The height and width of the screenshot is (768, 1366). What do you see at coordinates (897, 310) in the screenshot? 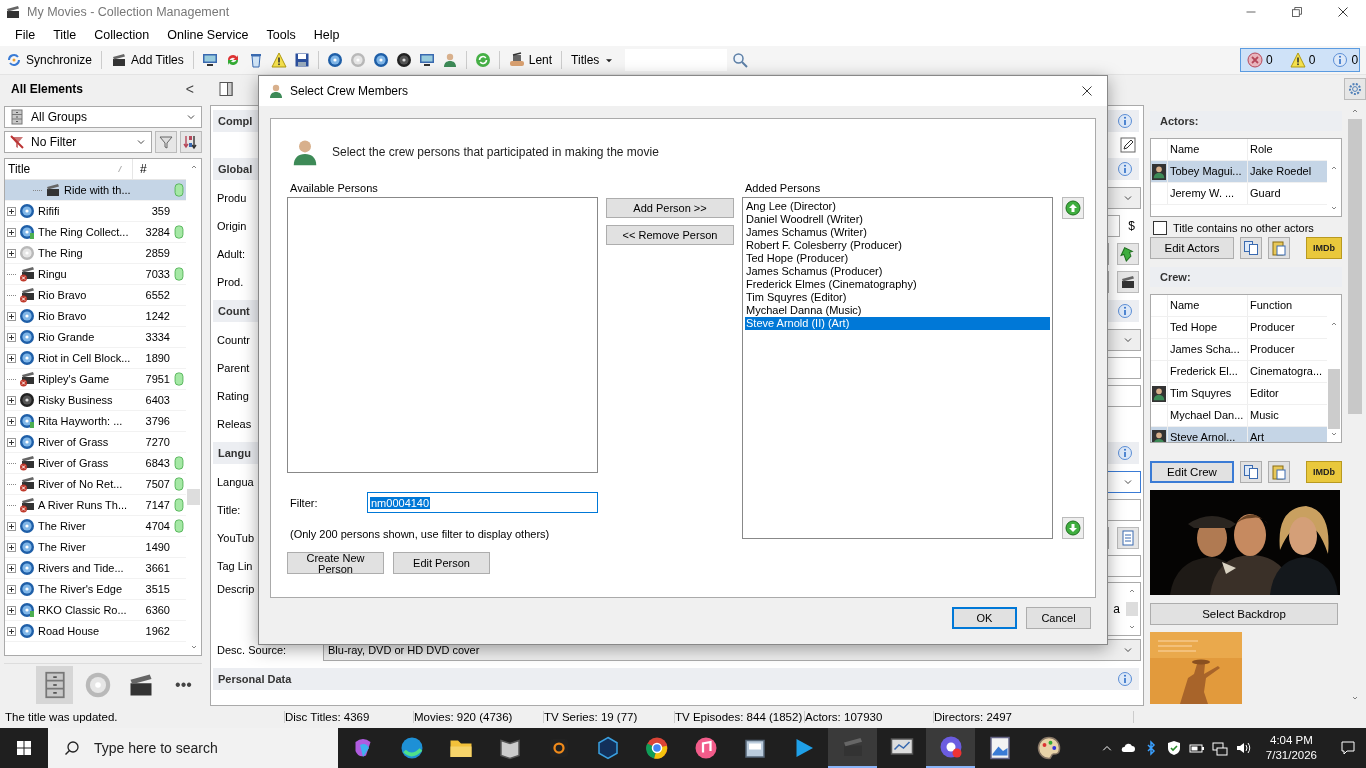
I see `person-item: Mychael Danna (Music)` at bounding box center [897, 310].